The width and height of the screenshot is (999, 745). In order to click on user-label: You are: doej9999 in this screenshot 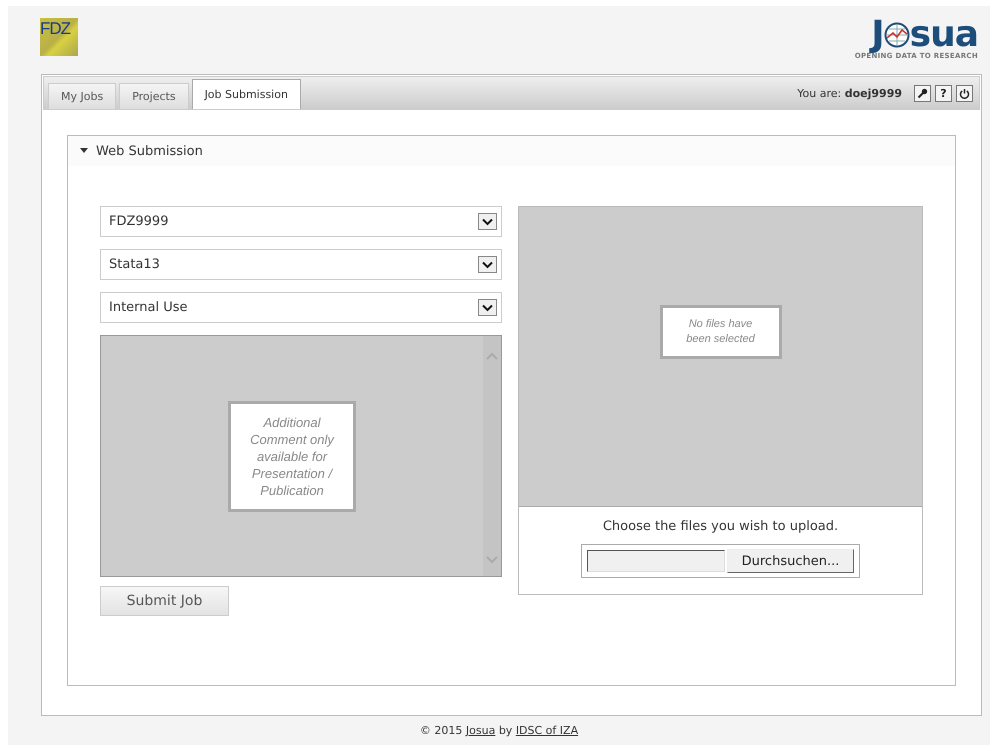, I will do `click(849, 93)`.